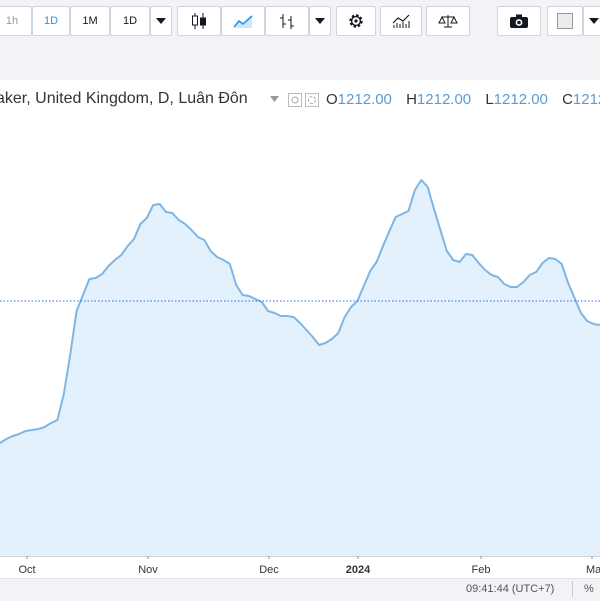 The image size is (600, 601). What do you see at coordinates (520, 99) in the screenshot?
I see `low-value: 1212.00` at bounding box center [520, 99].